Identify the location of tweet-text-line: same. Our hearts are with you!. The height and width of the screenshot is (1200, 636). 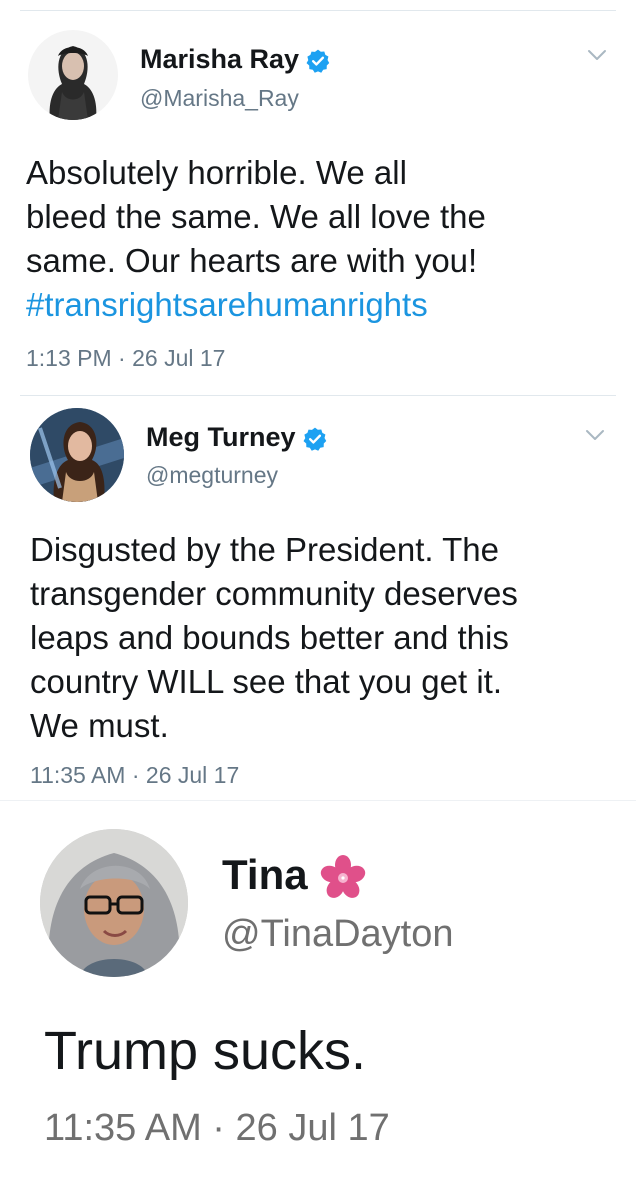
(252, 260).